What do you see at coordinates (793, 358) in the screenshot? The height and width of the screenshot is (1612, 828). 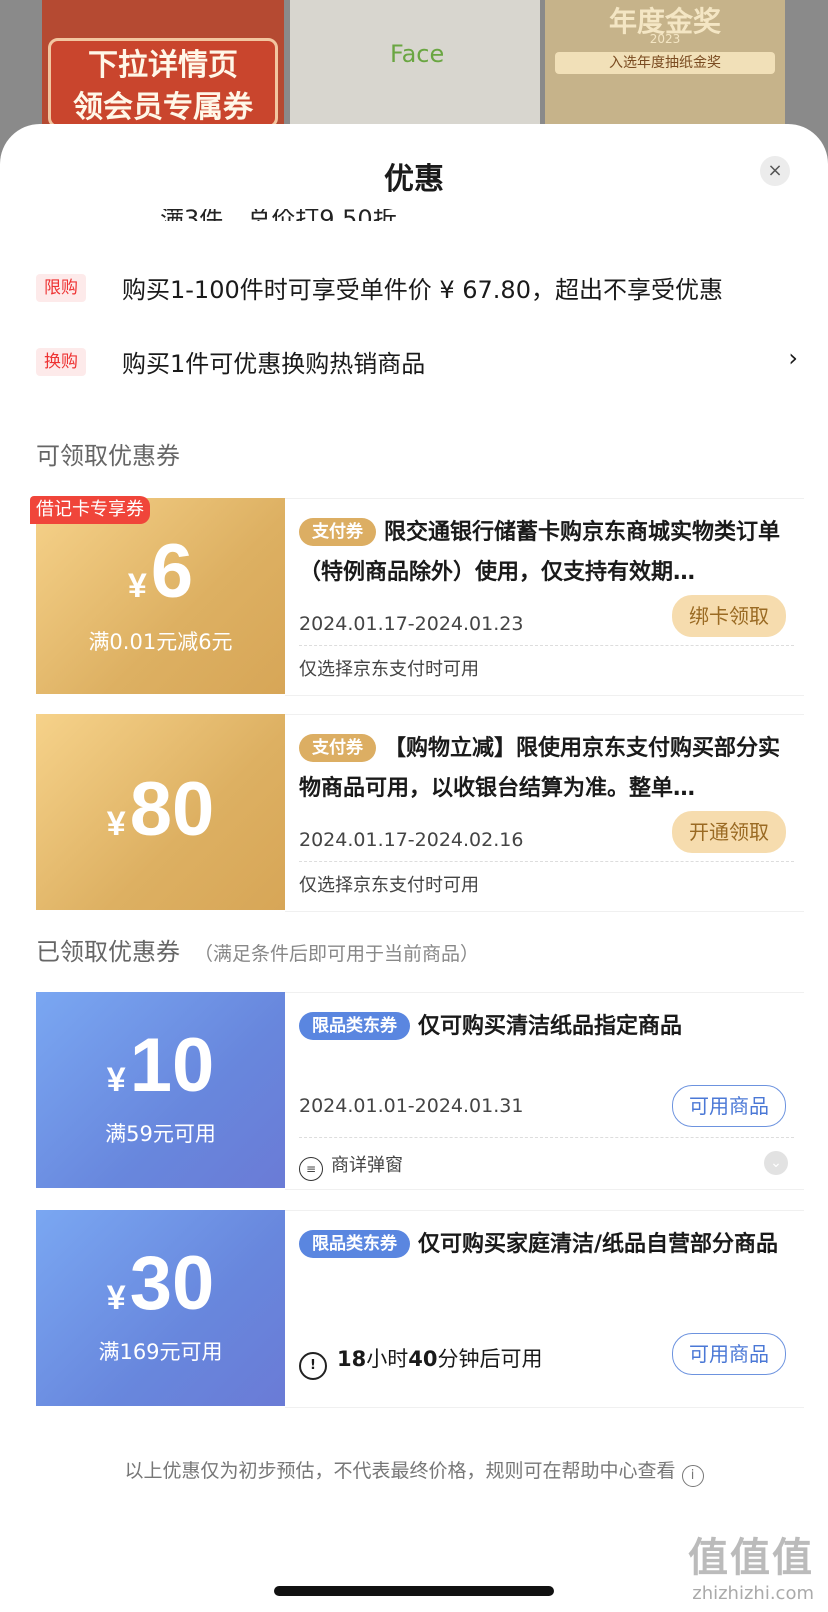 I see `chevron-right-icon: ›` at bounding box center [793, 358].